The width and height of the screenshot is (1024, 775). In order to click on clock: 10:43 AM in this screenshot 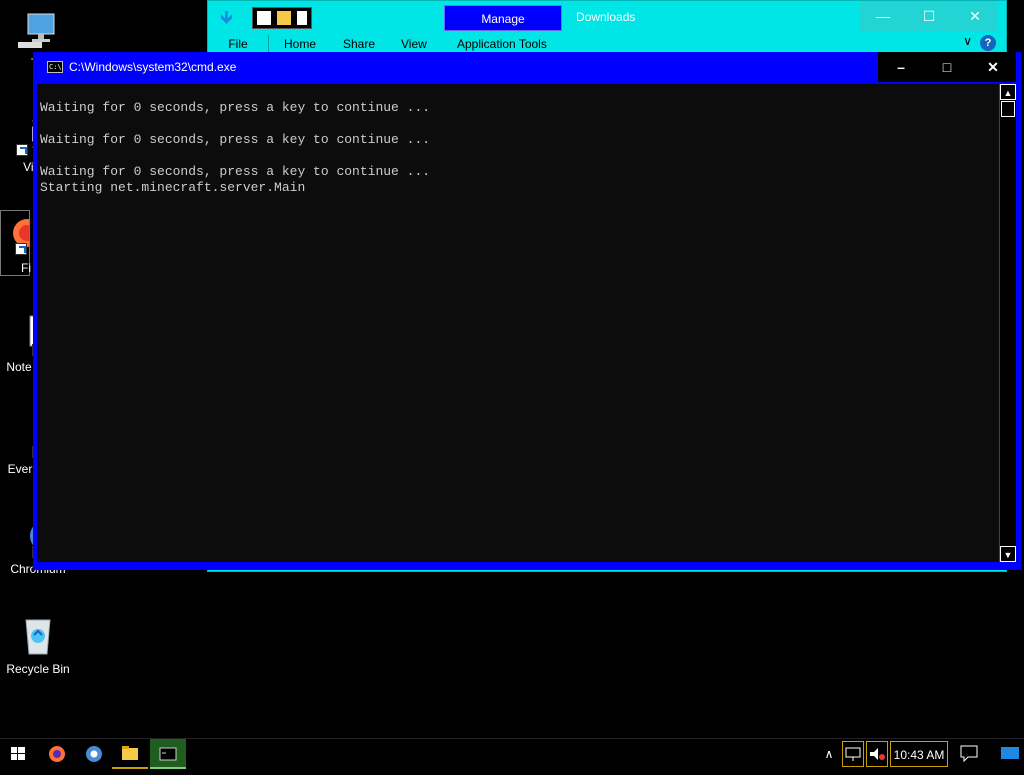, I will do `click(919, 754)`.